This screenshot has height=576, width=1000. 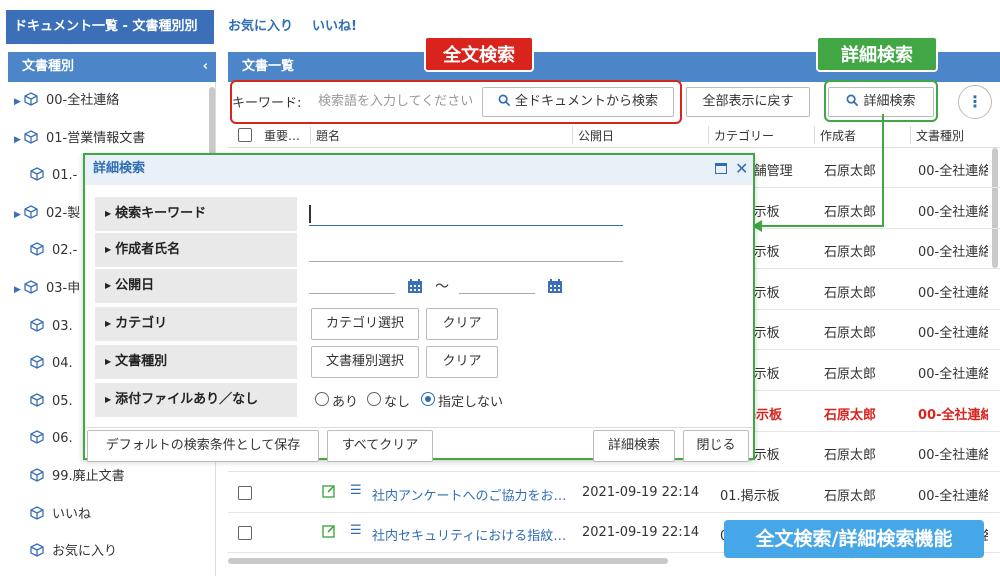 I want to click on sidebar-item-label: 01.-, so click(x=65, y=176).